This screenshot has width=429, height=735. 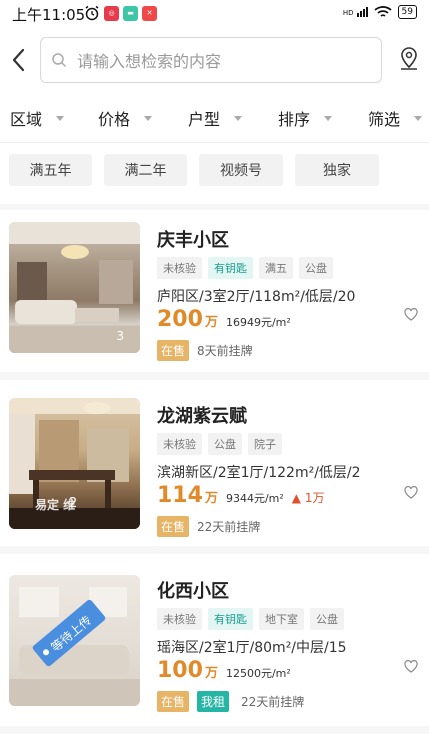 I want to click on quick-tag-two-years: 满二年, so click(x=145, y=170).